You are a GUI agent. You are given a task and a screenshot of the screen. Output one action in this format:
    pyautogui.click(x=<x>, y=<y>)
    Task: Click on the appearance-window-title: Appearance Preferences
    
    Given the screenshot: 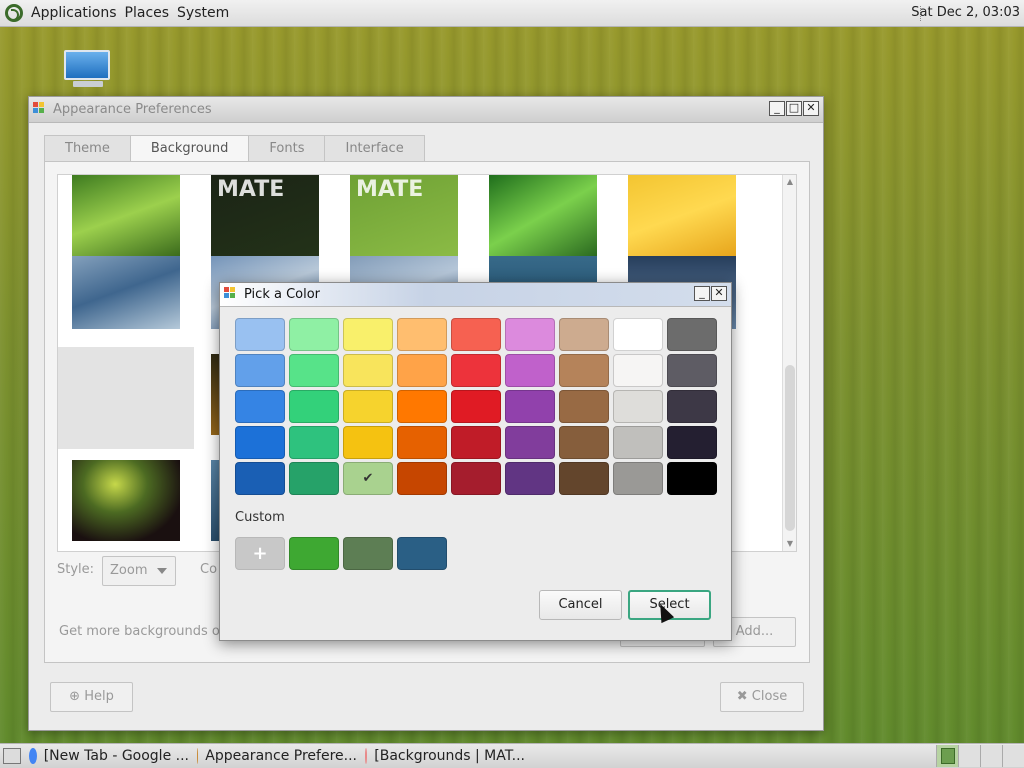 What is the action you would take?
    pyautogui.click(x=132, y=109)
    